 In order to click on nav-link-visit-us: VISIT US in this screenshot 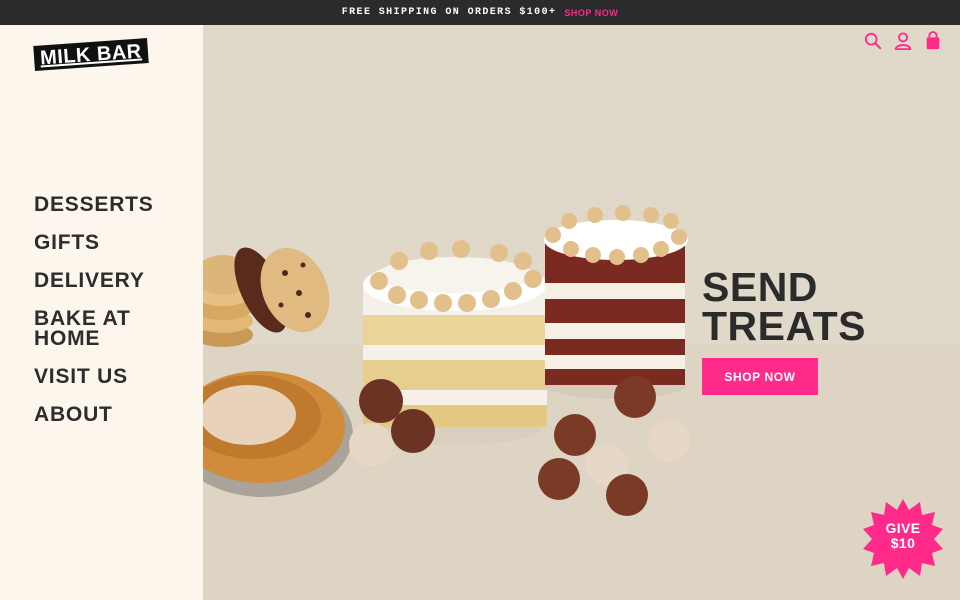, I will do `click(104, 376)`.